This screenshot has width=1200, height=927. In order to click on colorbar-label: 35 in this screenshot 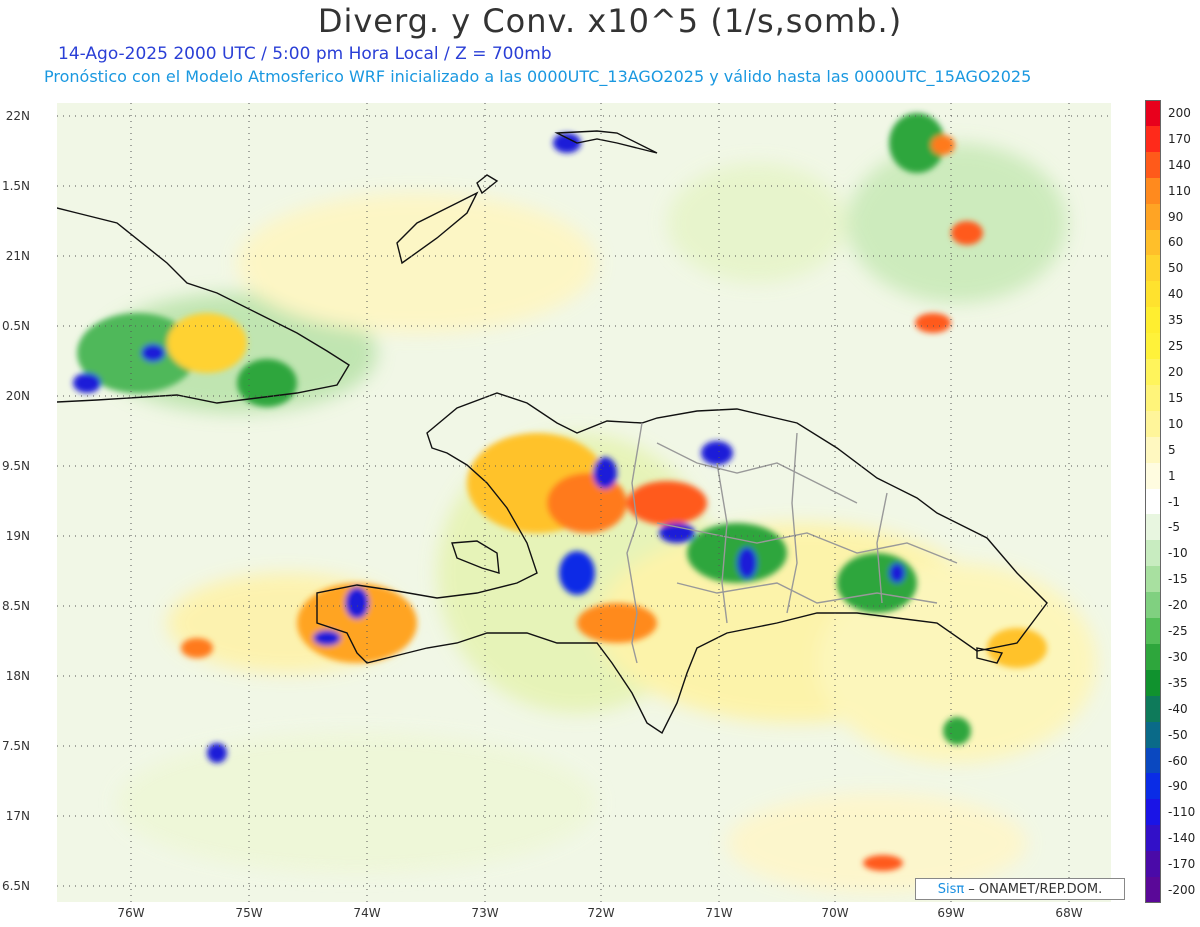, I will do `click(1176, 320)`.